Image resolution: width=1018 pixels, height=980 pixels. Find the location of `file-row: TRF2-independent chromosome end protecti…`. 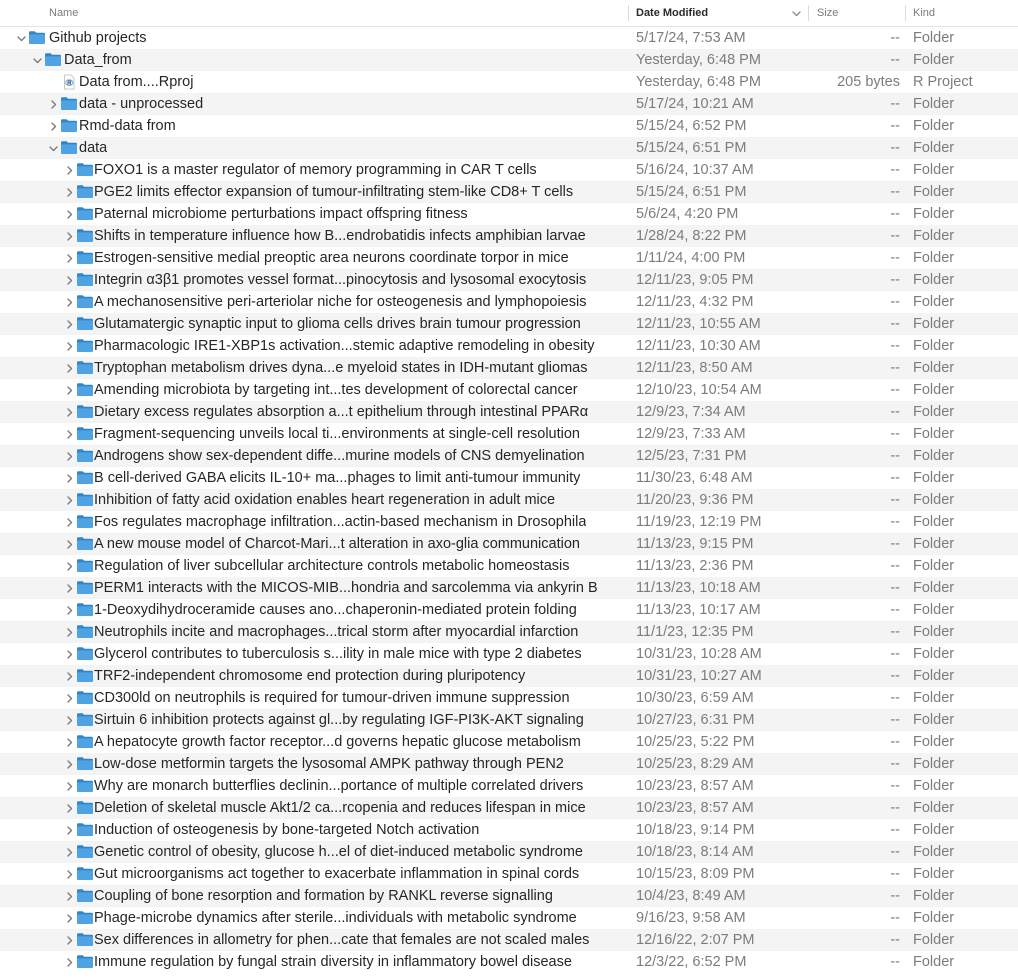

file-row: TRF2-independent chromosome end protecti… is located at coordinates (509, 676).